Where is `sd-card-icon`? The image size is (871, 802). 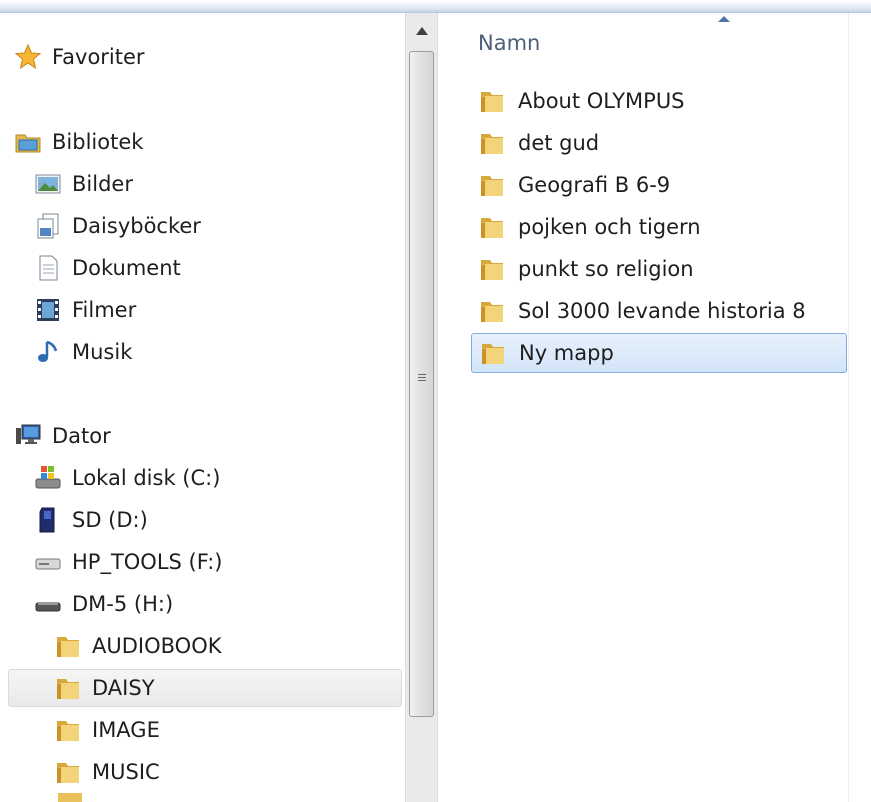
sd-card-icon is located at coordinates (48, 520).